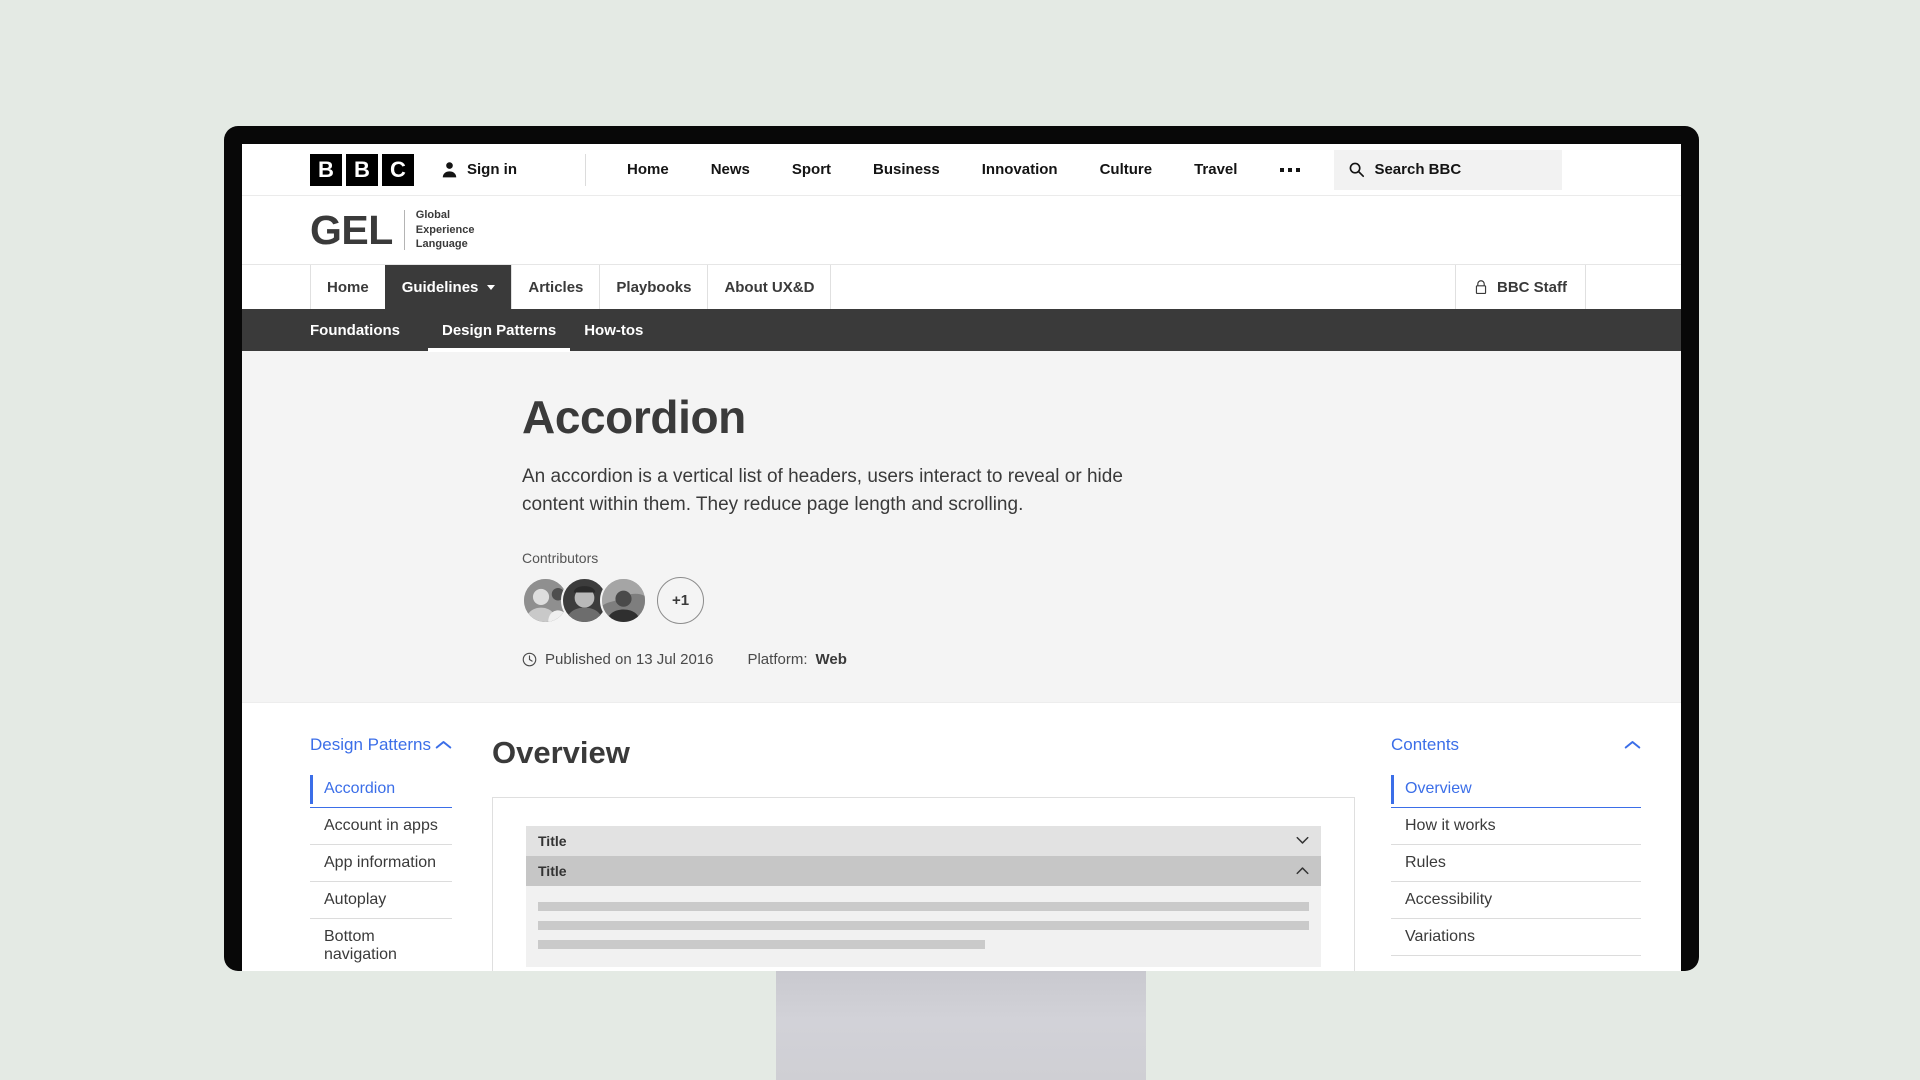  I want to click on search-bbc-button: Search BBC, so click(1448, 169).